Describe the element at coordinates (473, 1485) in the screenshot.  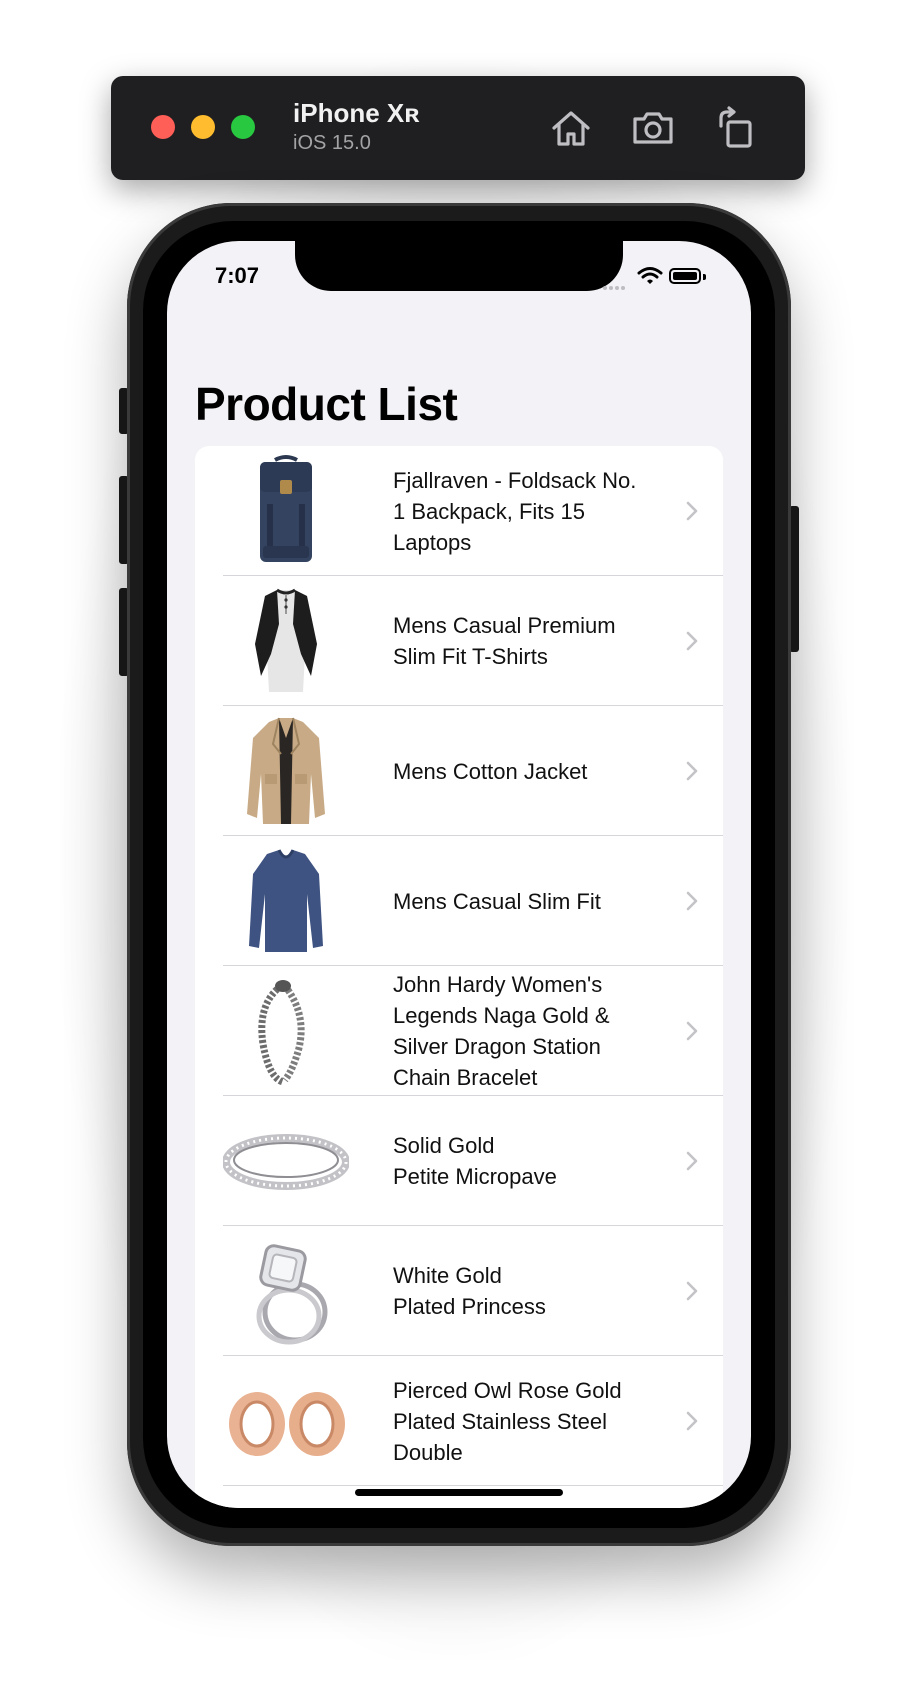
I see `row-separator` at that location.